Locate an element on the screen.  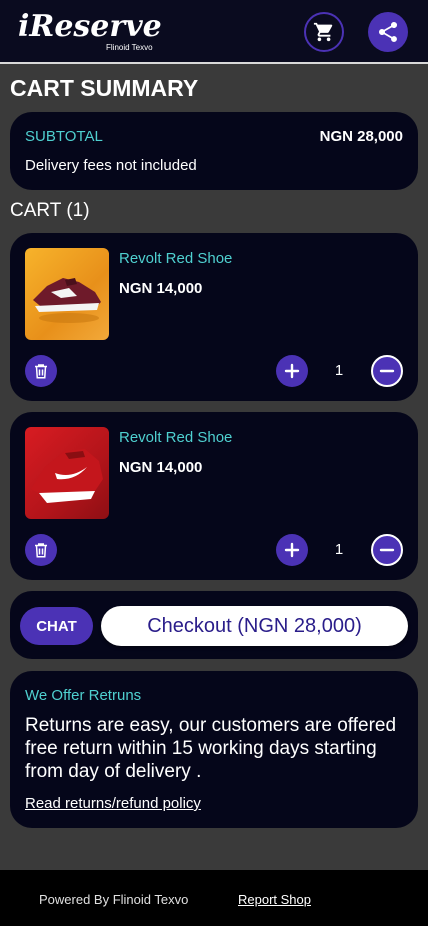
share-button is located at coordinates (388, 32).